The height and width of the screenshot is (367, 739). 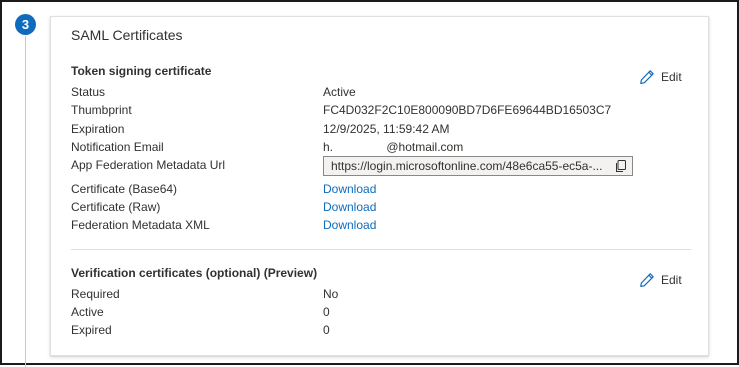 What do you see at coordinates (393, 147) in the screenshot?
I see `notification-email-value: h. @hotmail.com` at bounding box center [393, 147].